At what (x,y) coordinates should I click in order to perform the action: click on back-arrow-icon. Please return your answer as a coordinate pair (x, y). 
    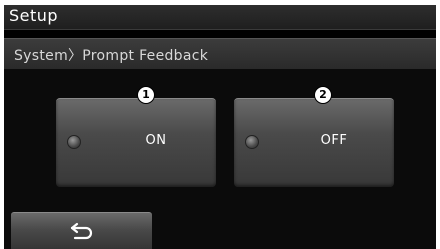
    Looking at the image, I should click on (81, 231).